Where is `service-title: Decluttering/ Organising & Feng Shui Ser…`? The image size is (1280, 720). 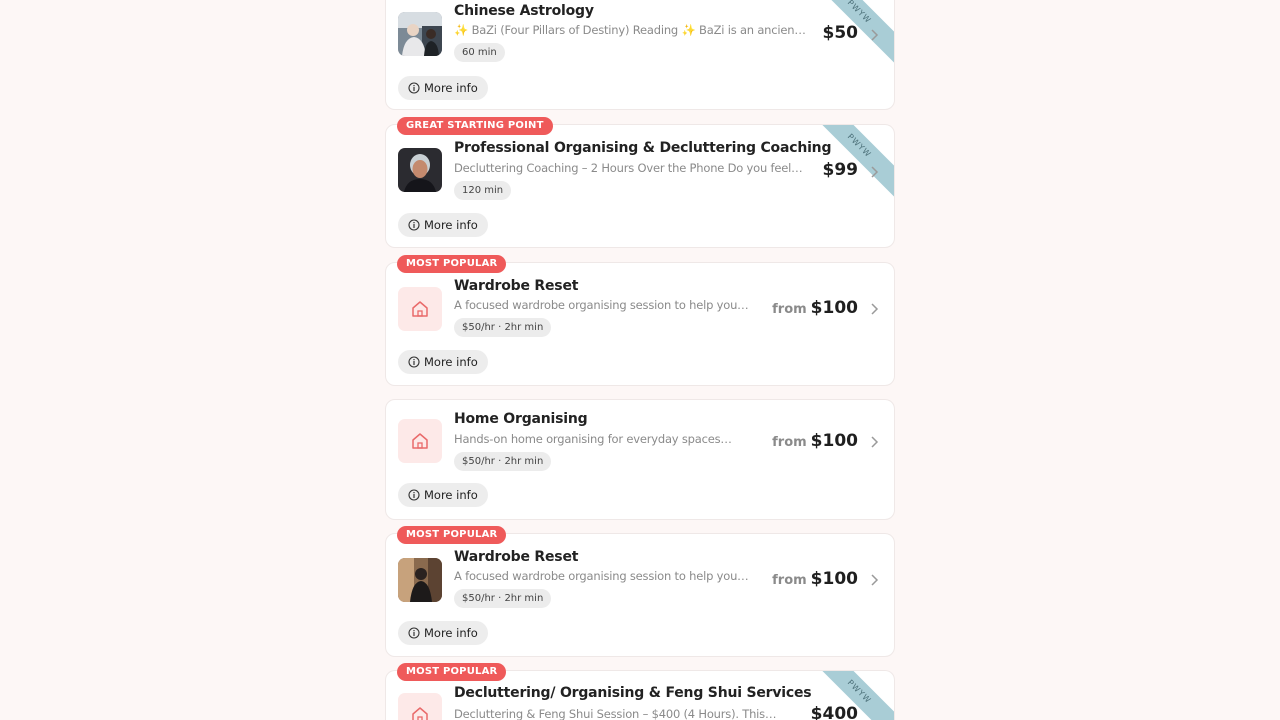 service-title: Decluttering/ Organising & Feng Shui Ser… is located at coordinates (633, 693).